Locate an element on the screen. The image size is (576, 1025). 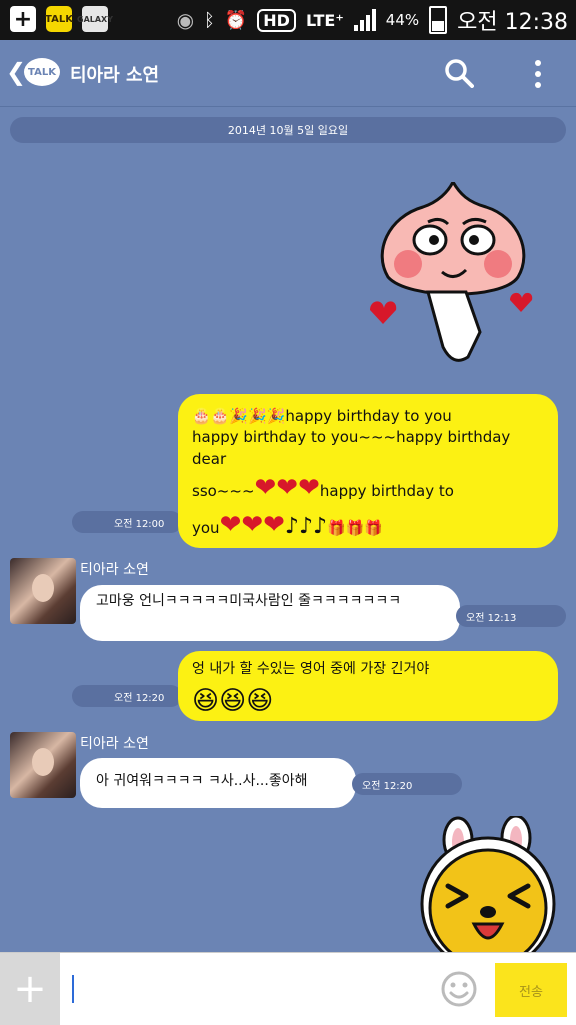
hd-voice-icon: HD is located at coordinates (276, 20).